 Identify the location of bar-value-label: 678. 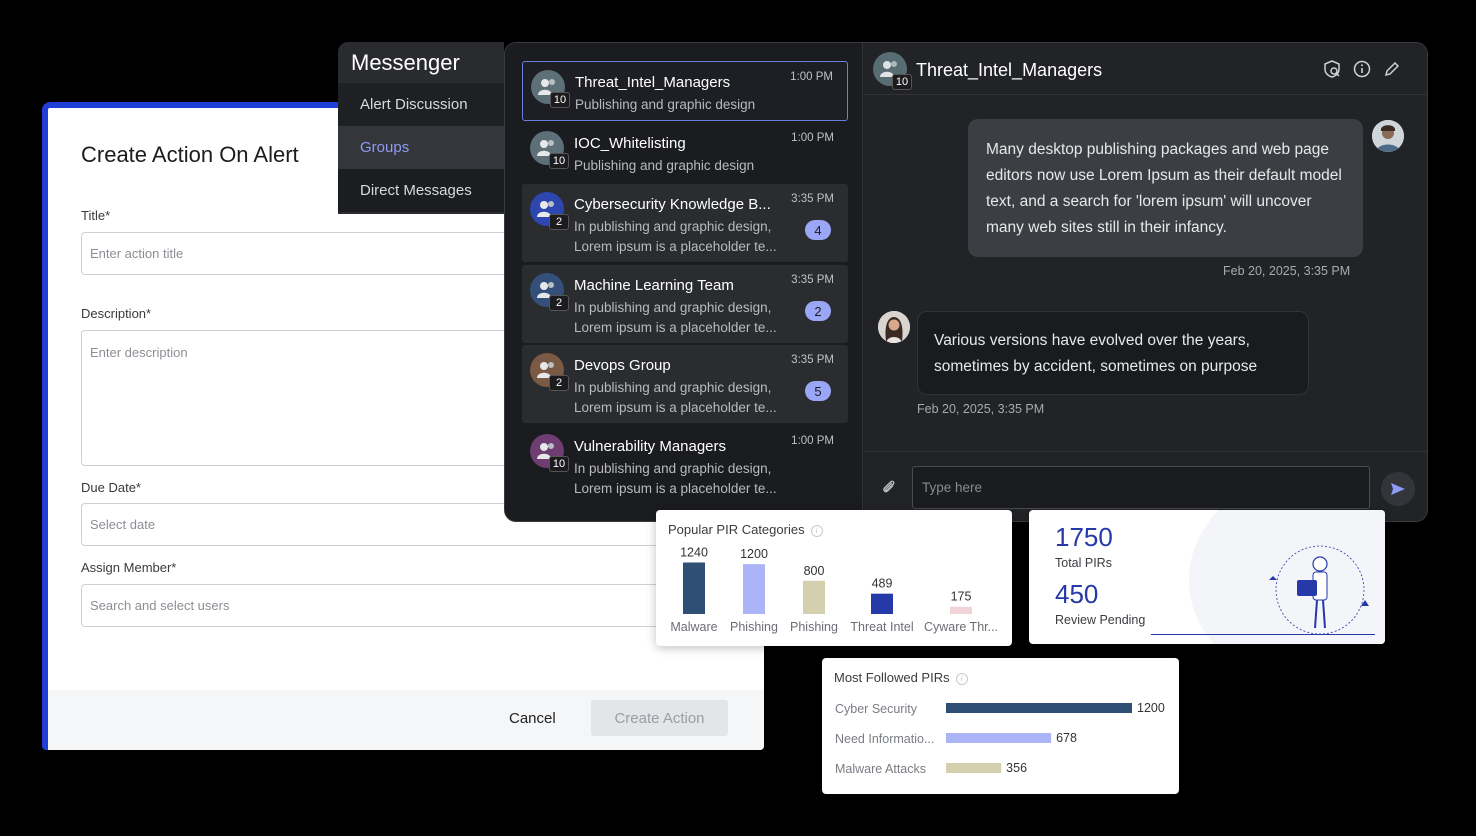
(1066, 738).